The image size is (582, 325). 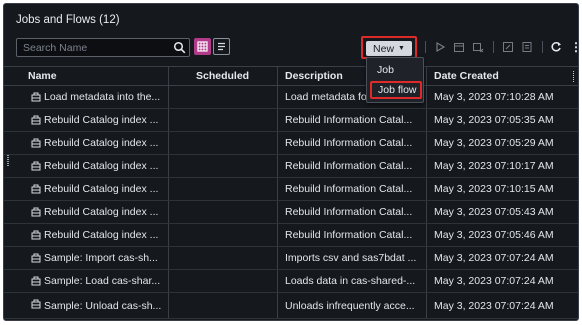 I want to click on list-view-button, so click(x=221, y=46).